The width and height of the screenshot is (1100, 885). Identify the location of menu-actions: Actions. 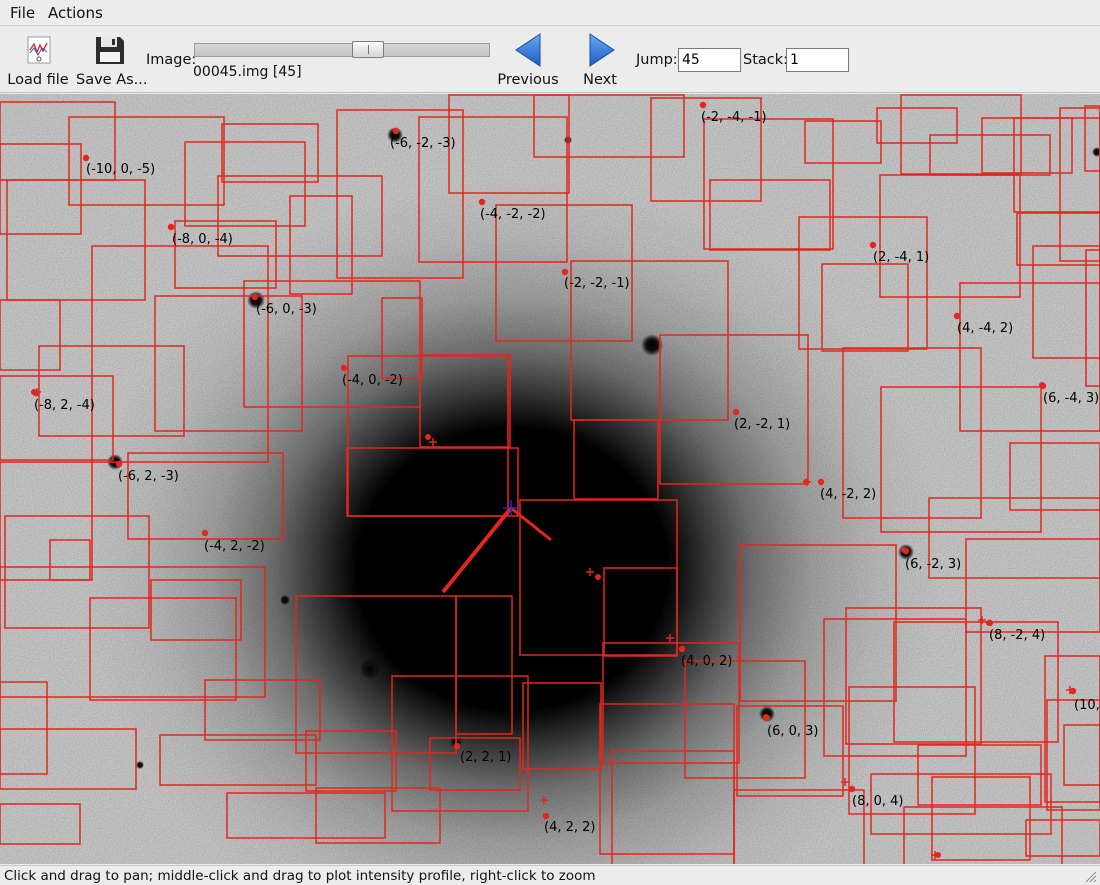
(75, 13).